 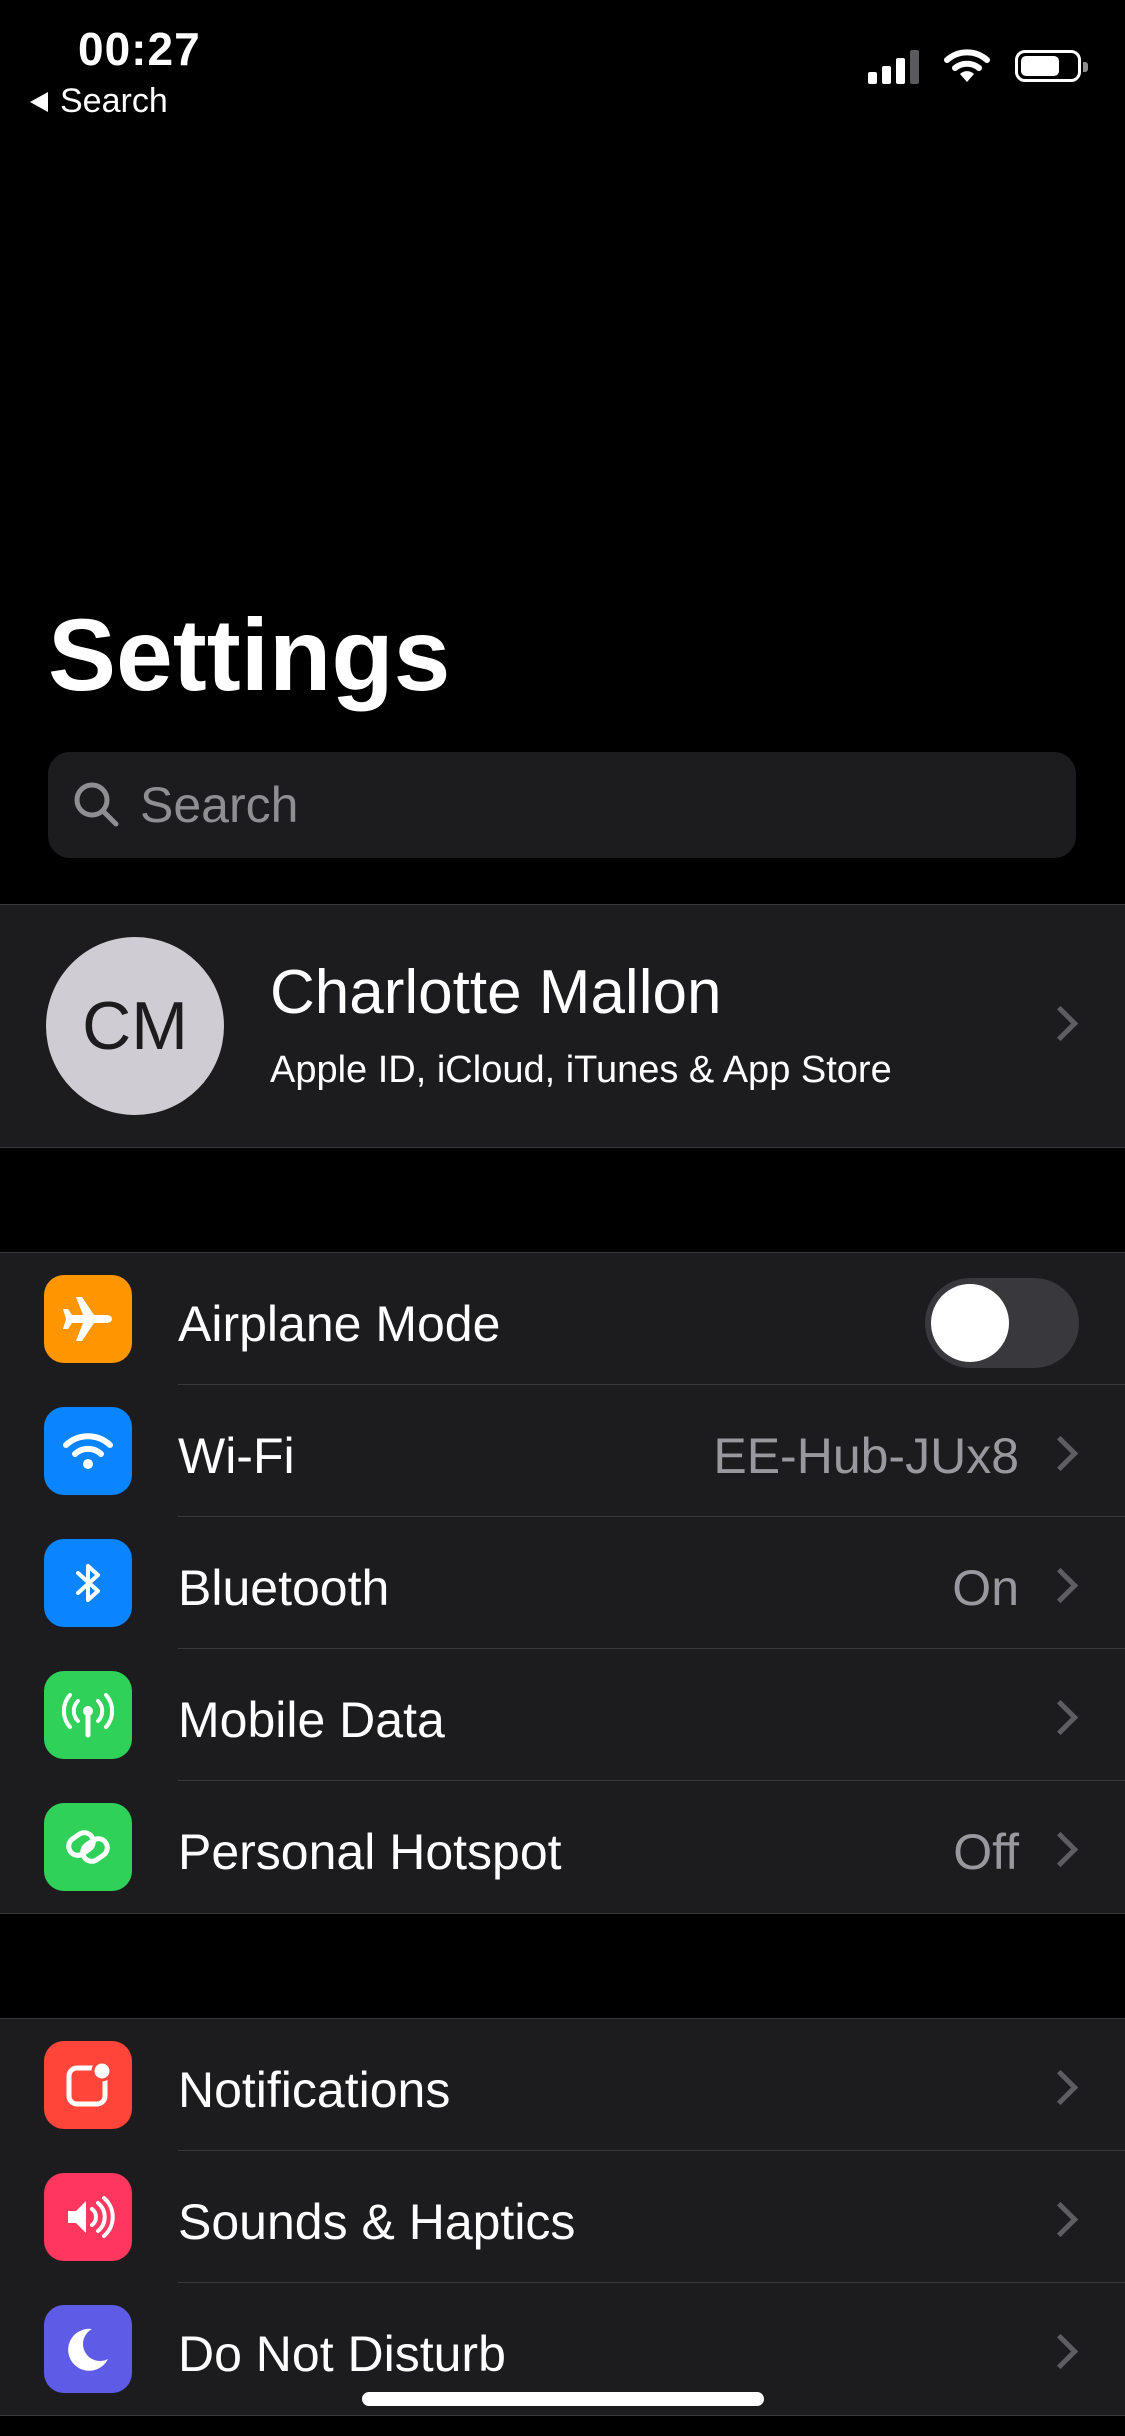 What do you see at coordinates (96, 804) in the screenshot?
I see `search-icon` at bounding box center [96, 804].